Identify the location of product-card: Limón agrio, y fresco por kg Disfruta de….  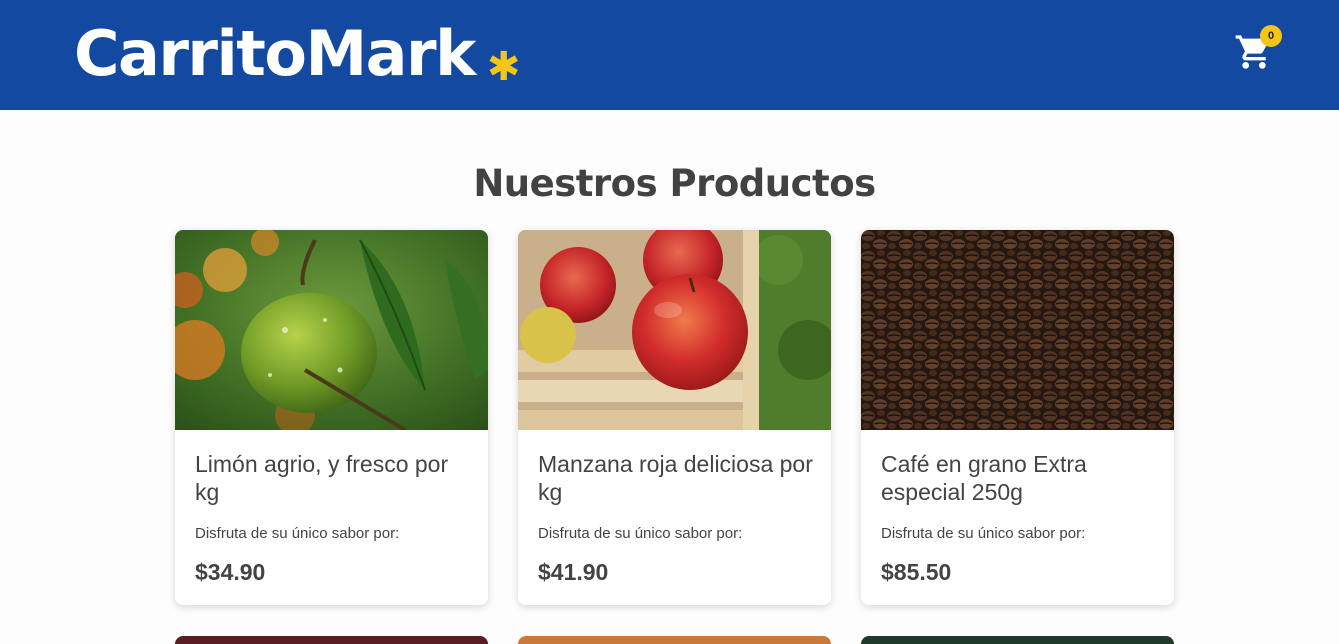
(331, 417).